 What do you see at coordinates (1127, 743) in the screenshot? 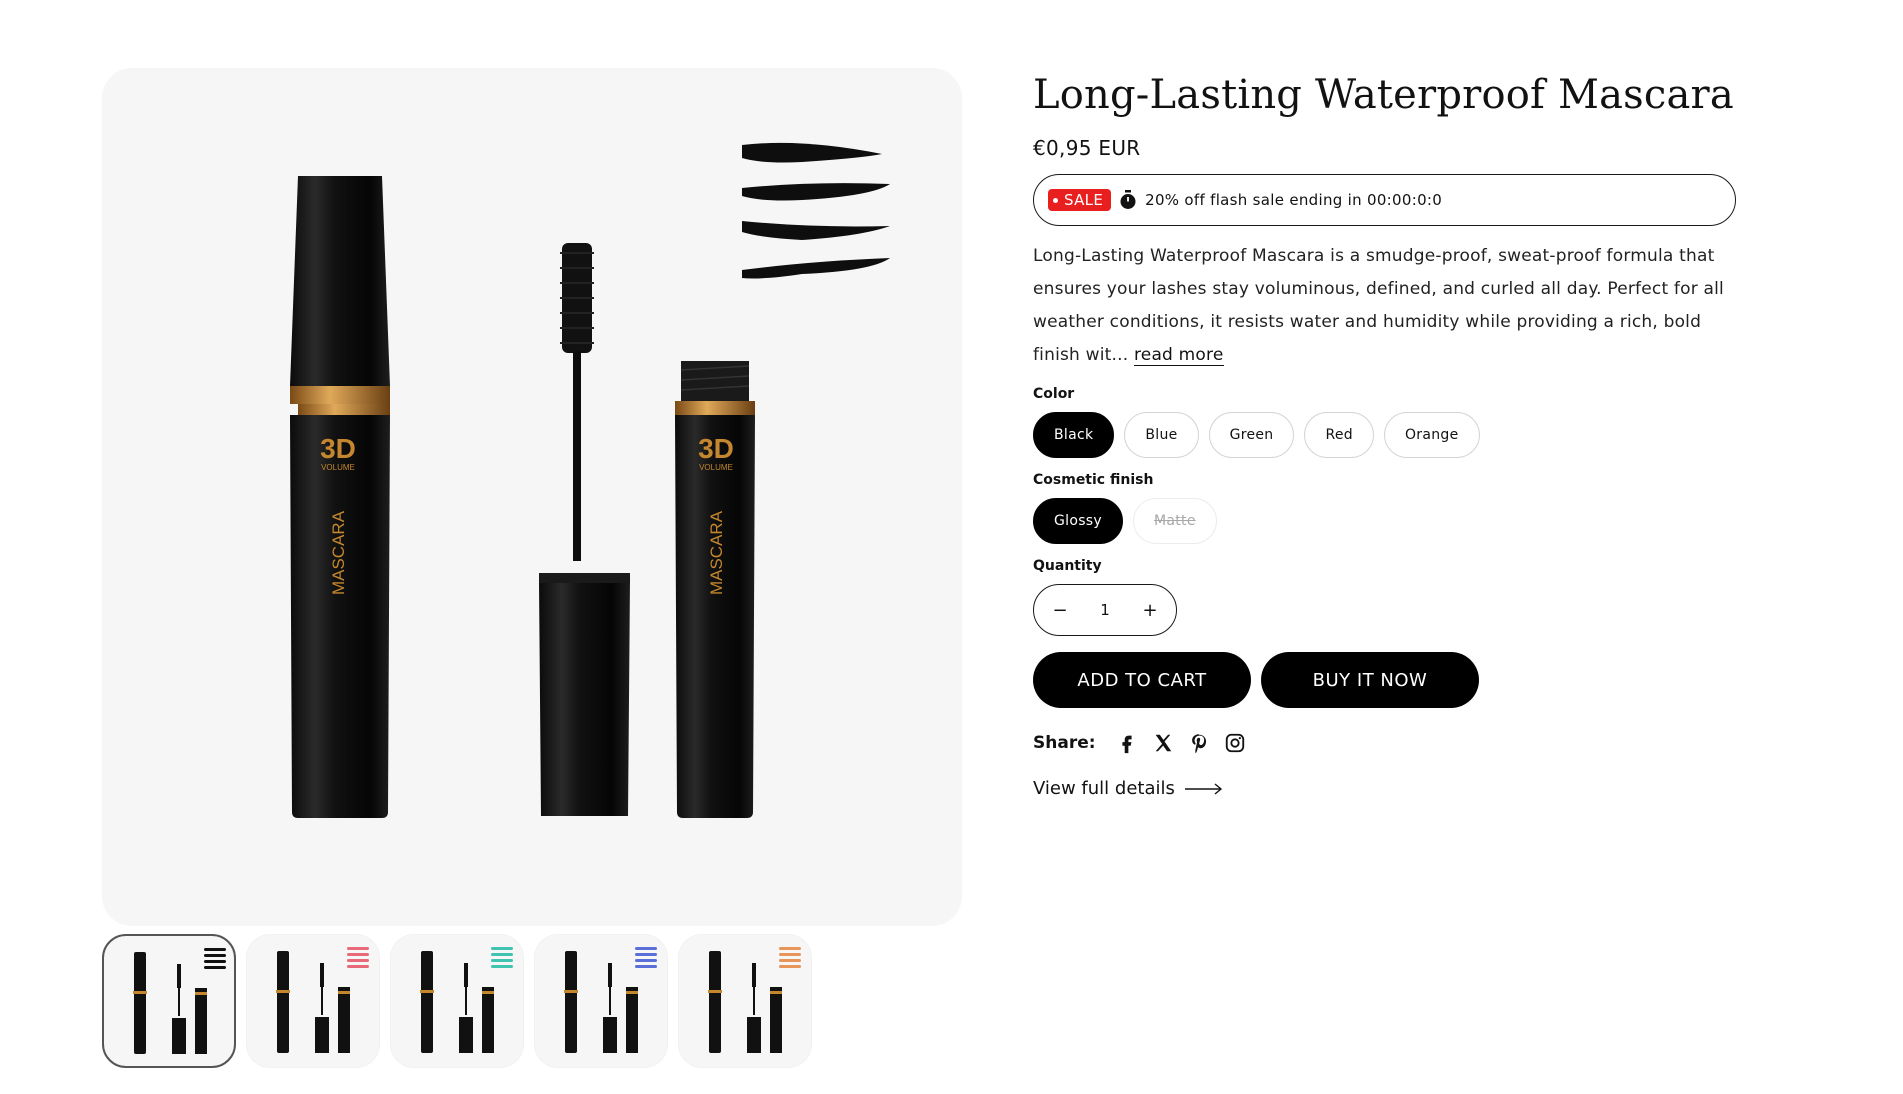
I see `facebook-icon` at bounding box center [1127, 743].